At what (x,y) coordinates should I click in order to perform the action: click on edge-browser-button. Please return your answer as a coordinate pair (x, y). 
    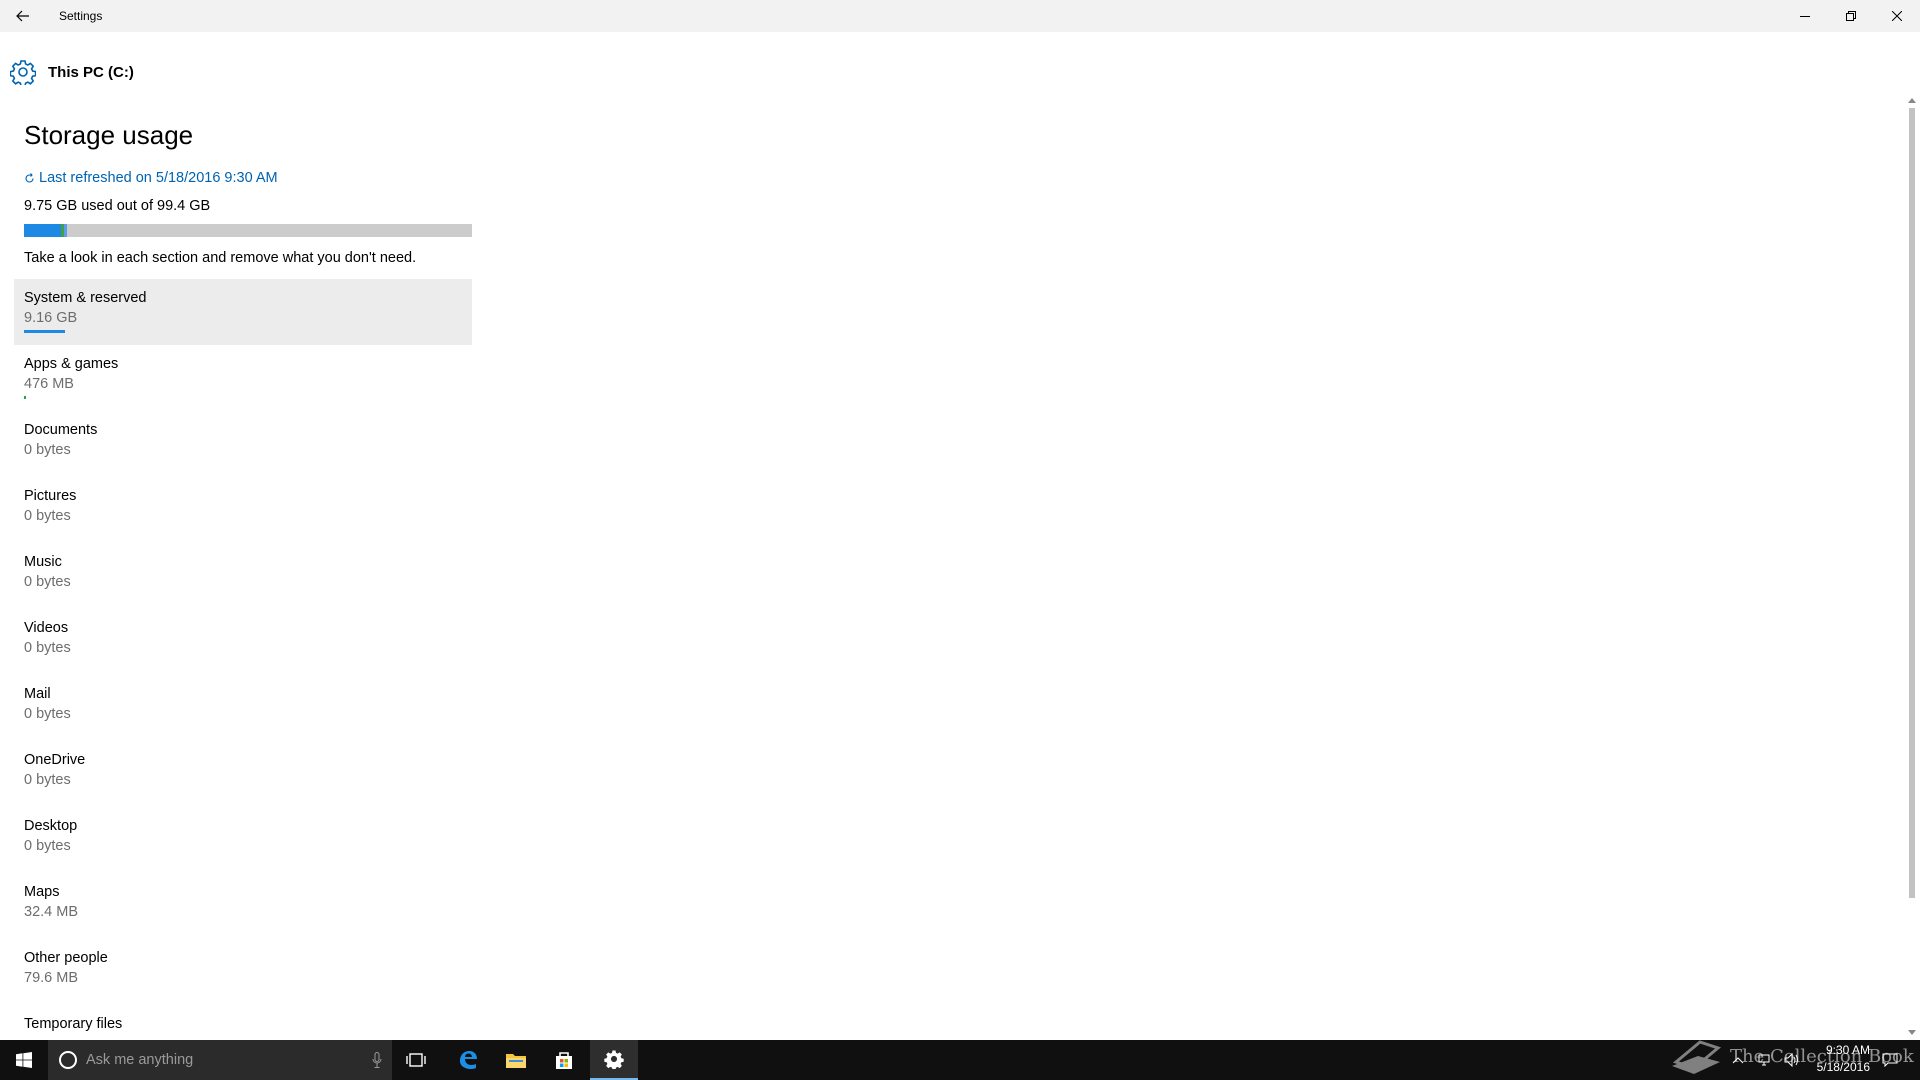
    Looking at the image, I should click on (468, 1060).